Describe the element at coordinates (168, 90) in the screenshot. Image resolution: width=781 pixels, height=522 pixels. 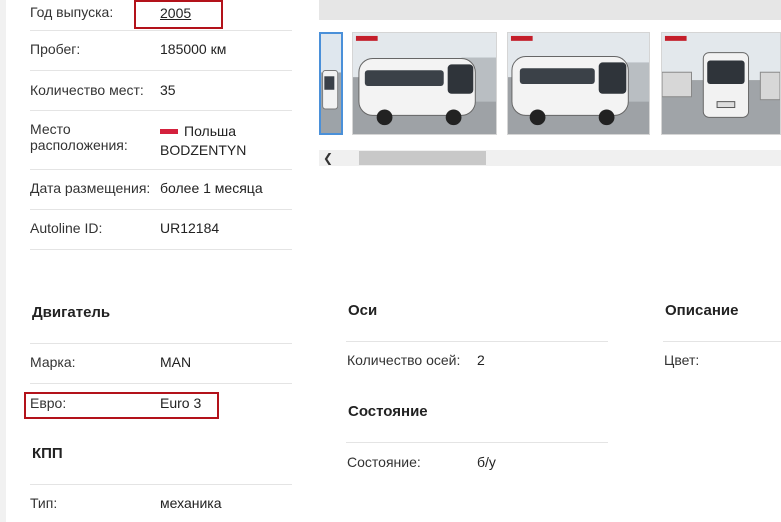
I see `seats-value: 35` at that location.